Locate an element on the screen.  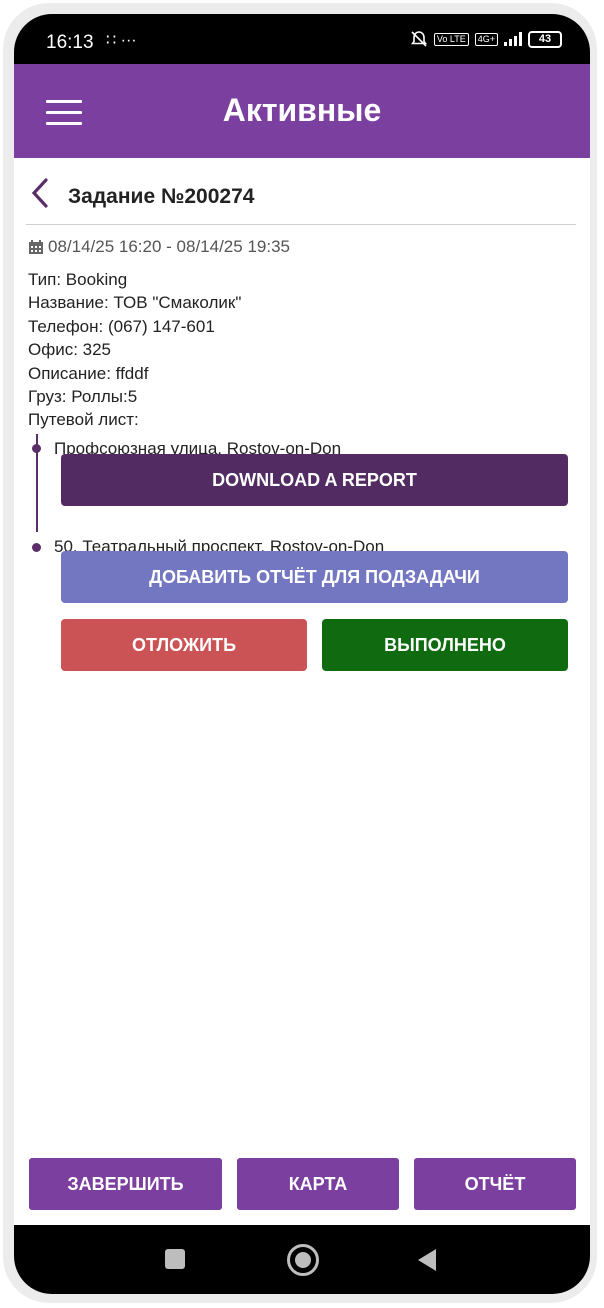
add-subtask-report-button: ДОБАВИТЬ ОТЧЁТ ДЛЯ ПОДЗАДАЧИ is located at coordinates (314, 577).